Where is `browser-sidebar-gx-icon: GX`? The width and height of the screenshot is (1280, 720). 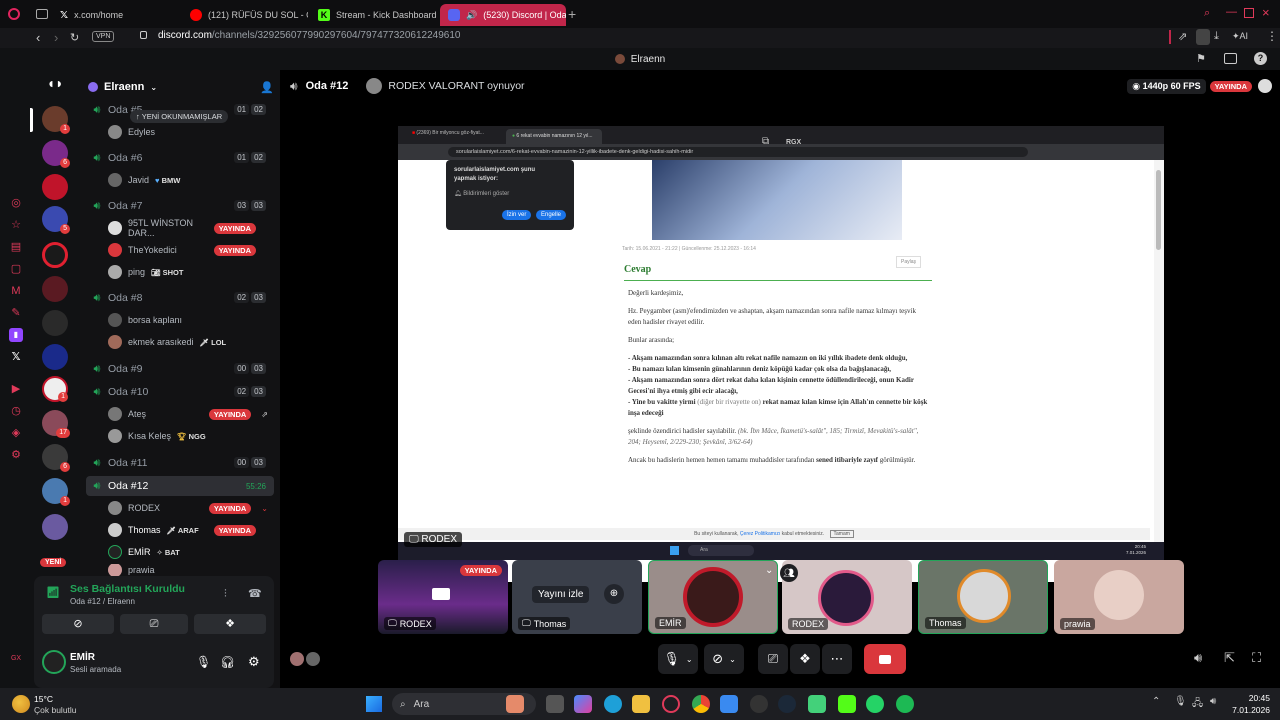 browser-sidebar-gx-icon: GX is located at coordinates (16, 659).